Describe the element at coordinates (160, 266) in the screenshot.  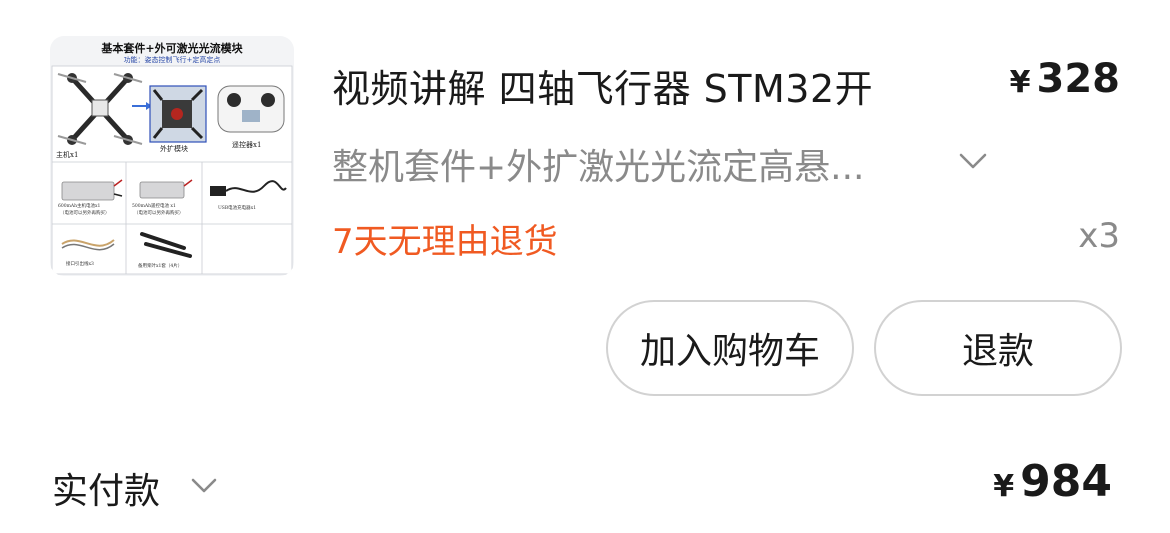
I see `thumbnail-label-props: 备用桨叶x1套（4片）` at that location.